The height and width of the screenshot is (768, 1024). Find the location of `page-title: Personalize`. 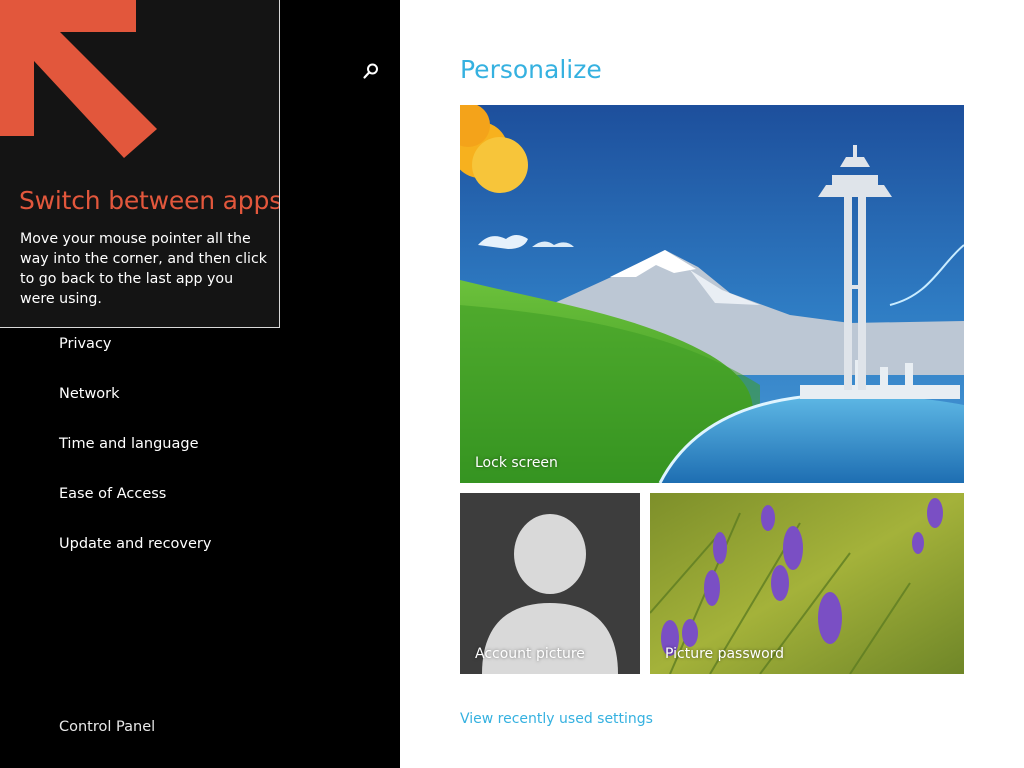

page-title: Personalize is located at coordinates (531, 69).